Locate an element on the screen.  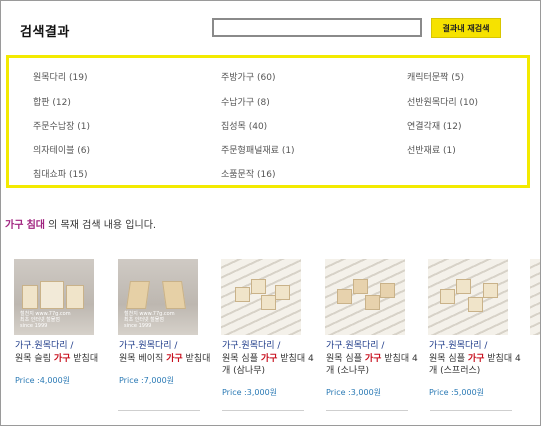
category-item: 캐릭터문짝 (5) is located at coordinates (435, 76).